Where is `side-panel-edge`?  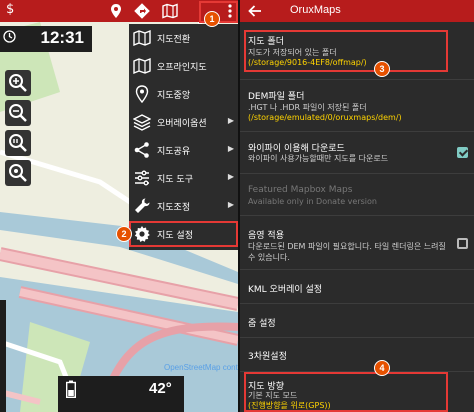 side-panel-edge is located at coordinates (3, 356).